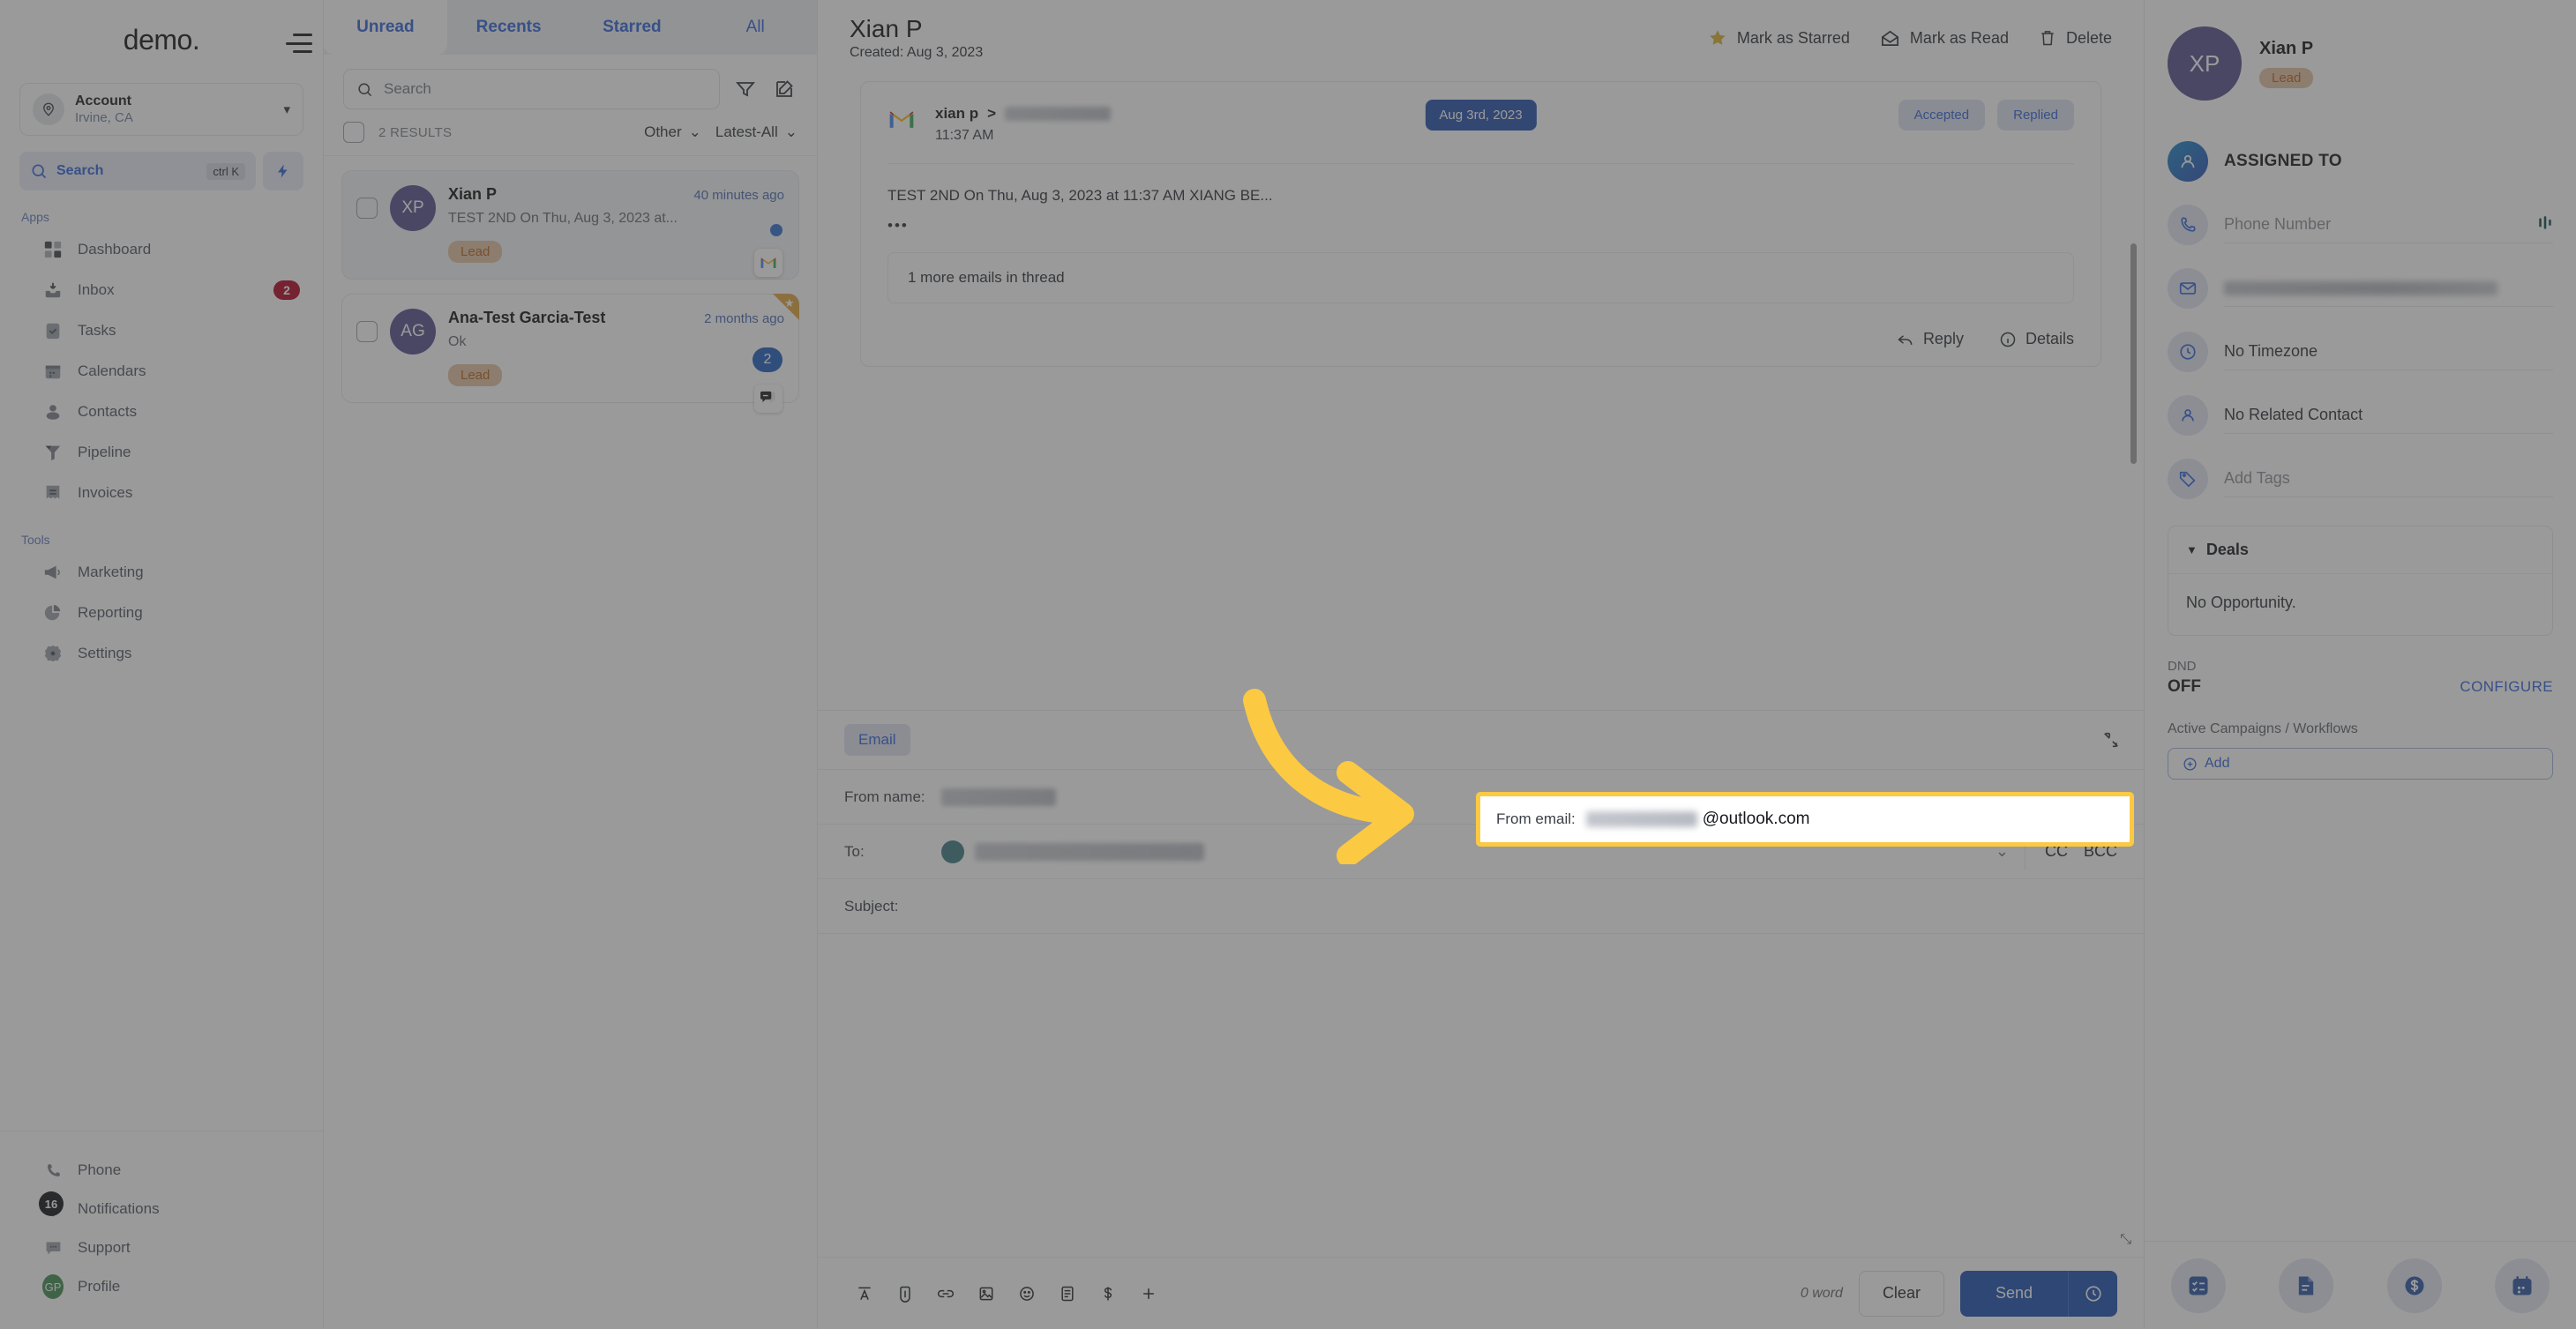 Image resolution: width=2576 pixels, height=1329 pixels. I want to click on composer-actions: 0 word Clear Send, so click(1958, 1294).